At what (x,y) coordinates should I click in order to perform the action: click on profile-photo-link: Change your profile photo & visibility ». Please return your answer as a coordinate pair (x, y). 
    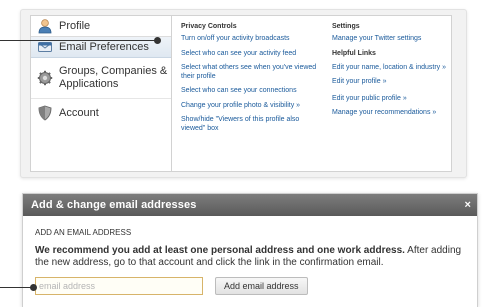
    Looking at the image, I should click on (251, 106).